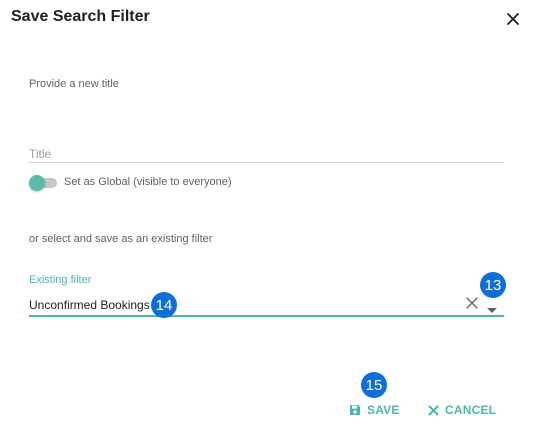  I want to click on close-icon, so click(513, 19).